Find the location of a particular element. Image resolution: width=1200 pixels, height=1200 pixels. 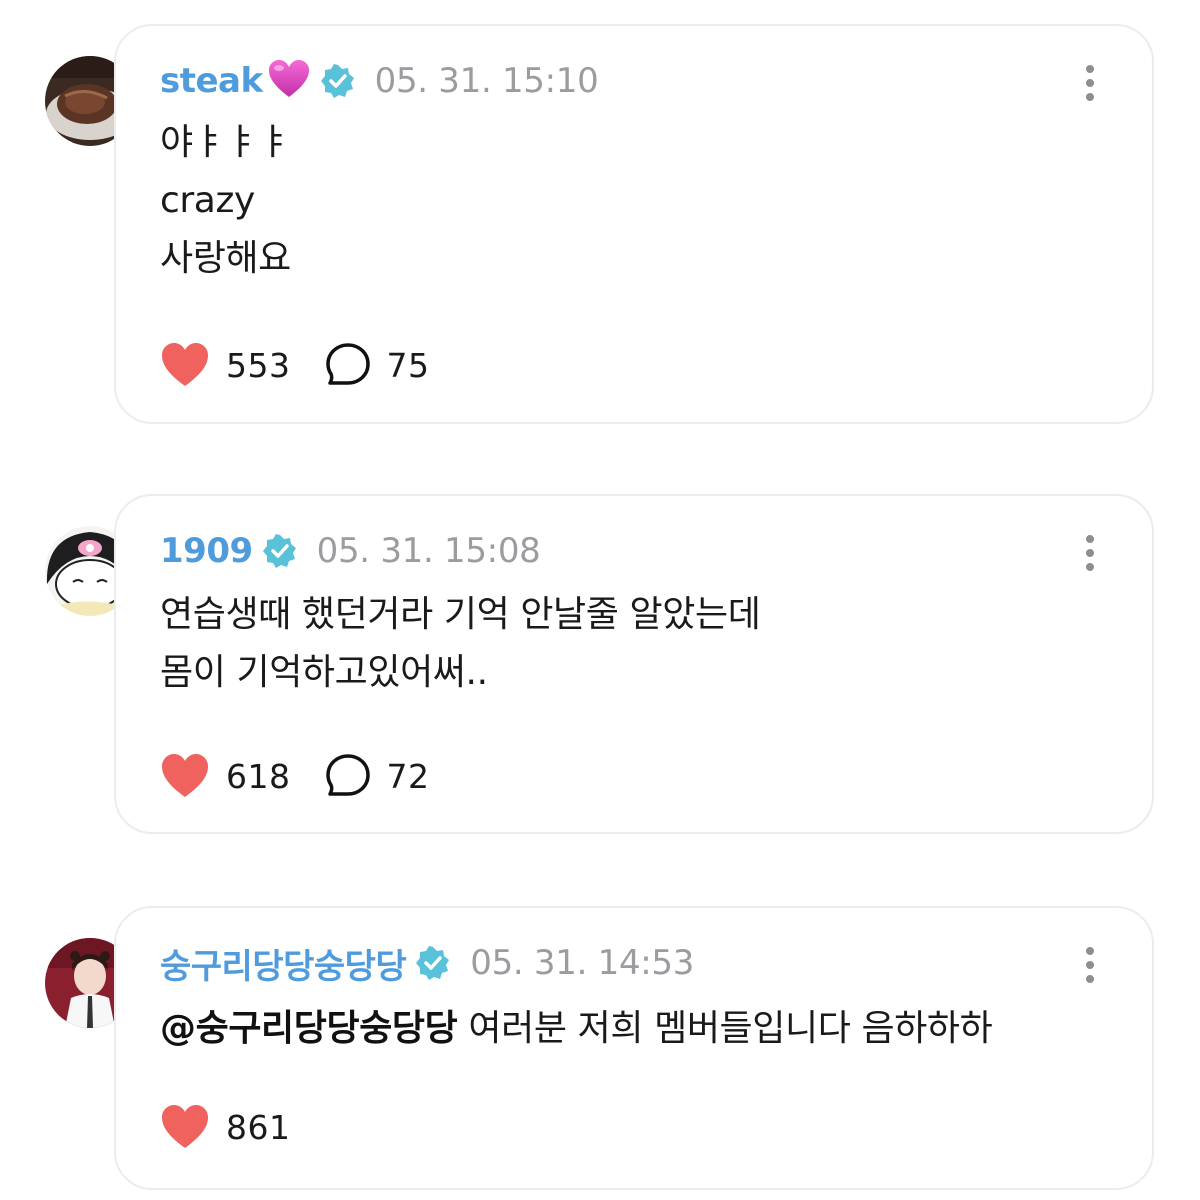

reply-count: 75 is located at coordinates (408, 365).